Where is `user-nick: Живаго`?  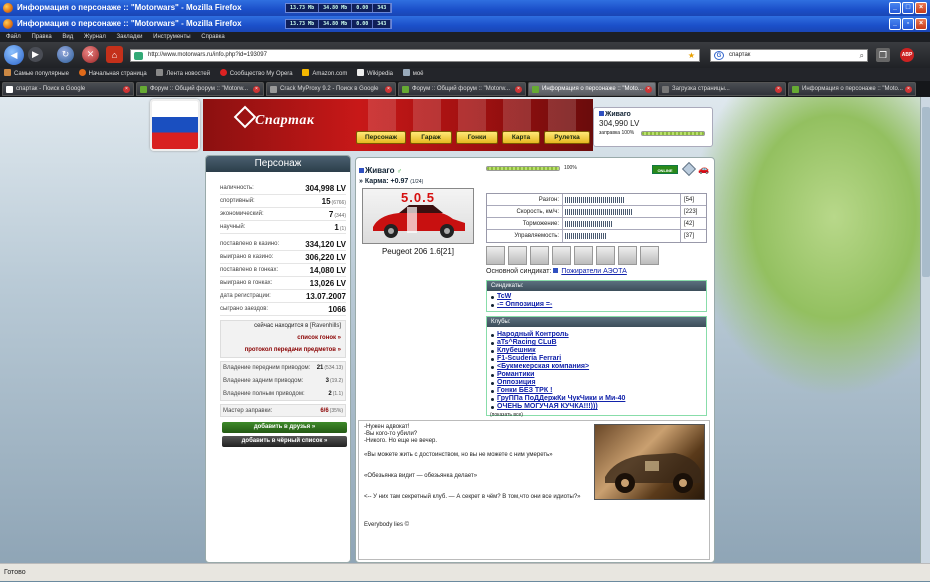
user-nick: Живаго is located at coordinates (618, 114).